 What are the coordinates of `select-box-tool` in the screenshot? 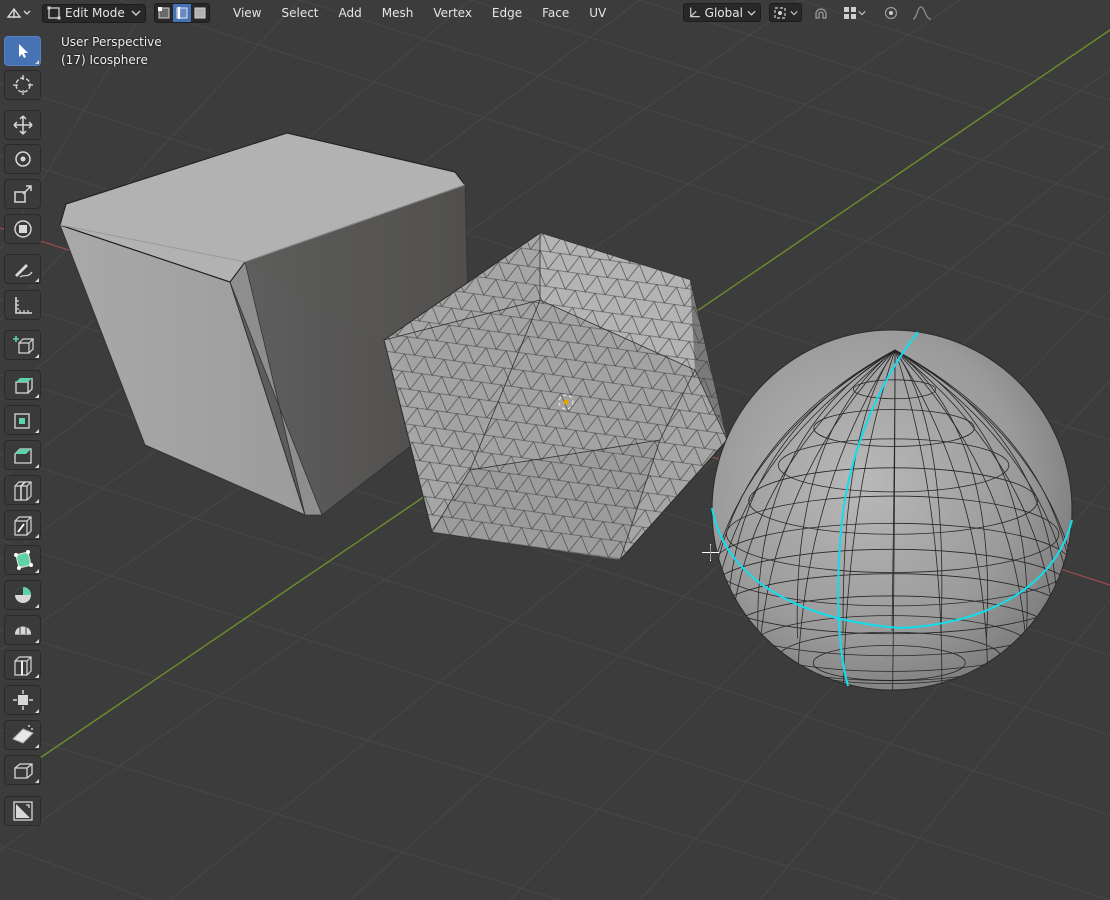 It's located at (22, 51).